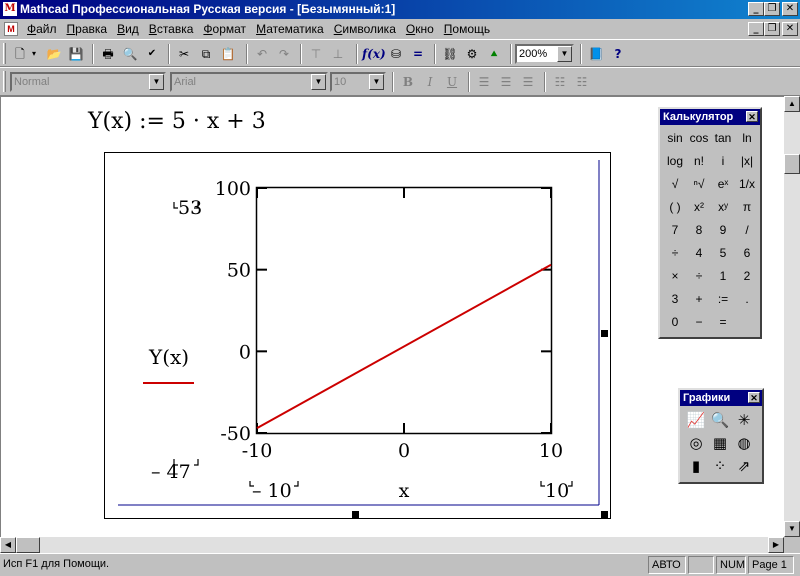 Image resolution: width=800 pixels, height=576 pixels. I want to click on menu-item: Помощь, so click(467, 29).